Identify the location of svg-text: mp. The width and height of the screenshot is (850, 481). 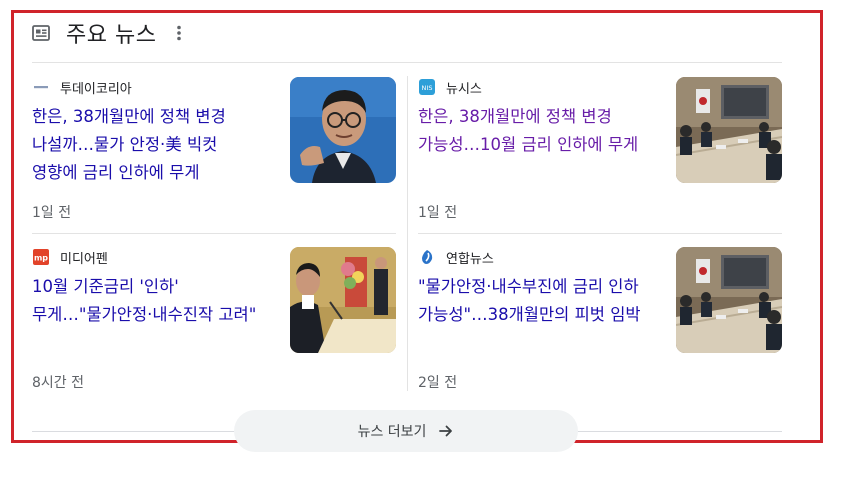
(41, 258).